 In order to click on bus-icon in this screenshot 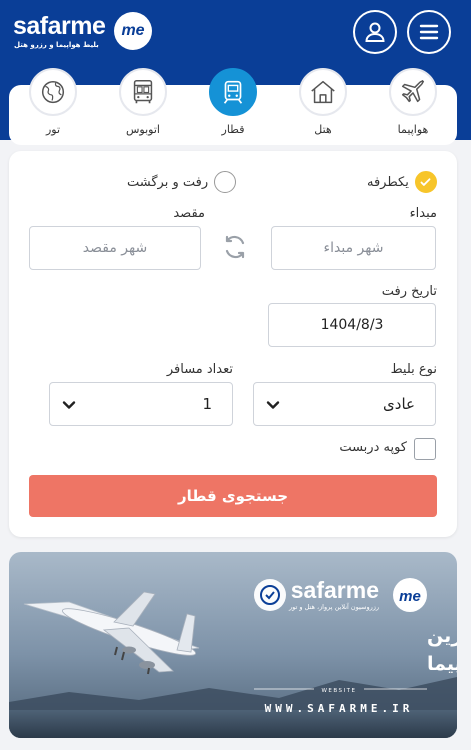, I will do `click(143, 92)`.